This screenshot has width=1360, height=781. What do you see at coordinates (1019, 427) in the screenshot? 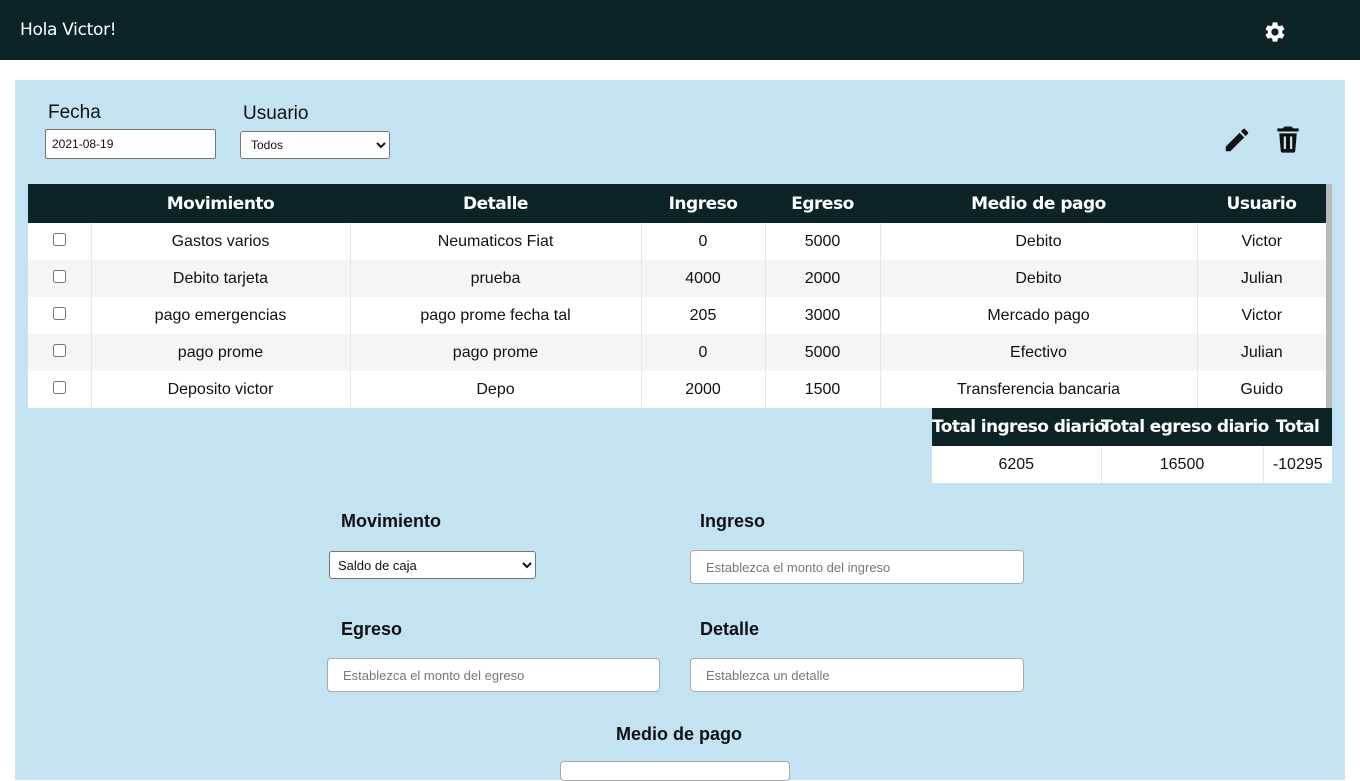
I see `total-ingreso-header: Total ingreso diario` at bounding box center [1019, 427].